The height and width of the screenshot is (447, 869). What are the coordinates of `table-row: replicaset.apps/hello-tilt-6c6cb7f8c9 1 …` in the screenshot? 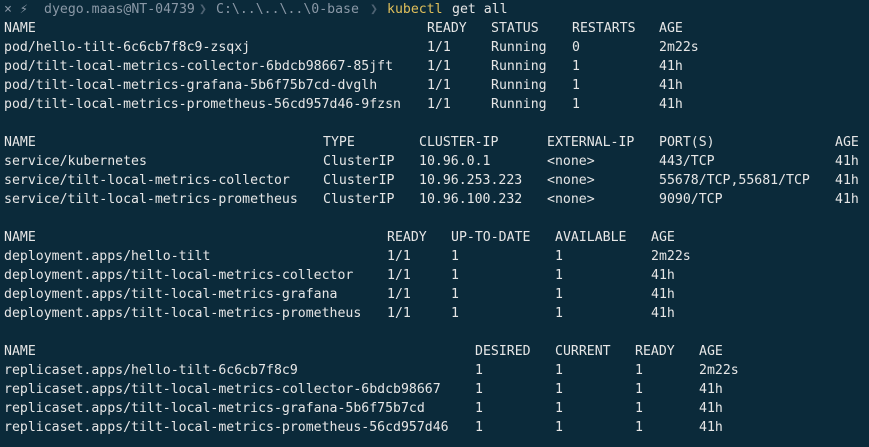 It's located at (369, 370).